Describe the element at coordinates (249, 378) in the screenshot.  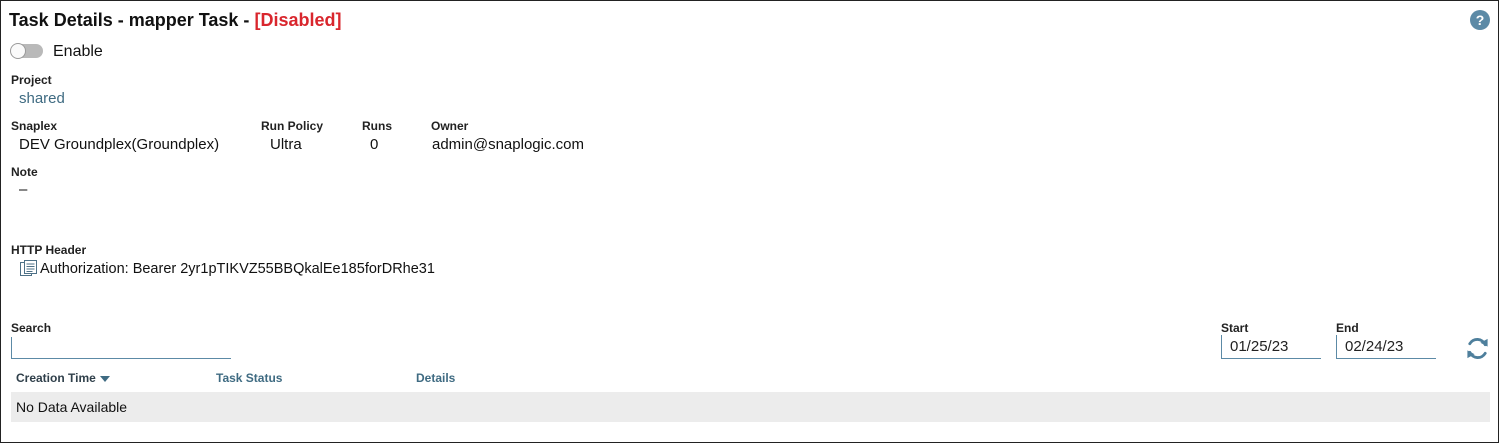
I see `column-header-task-status: Task Status` at that location.